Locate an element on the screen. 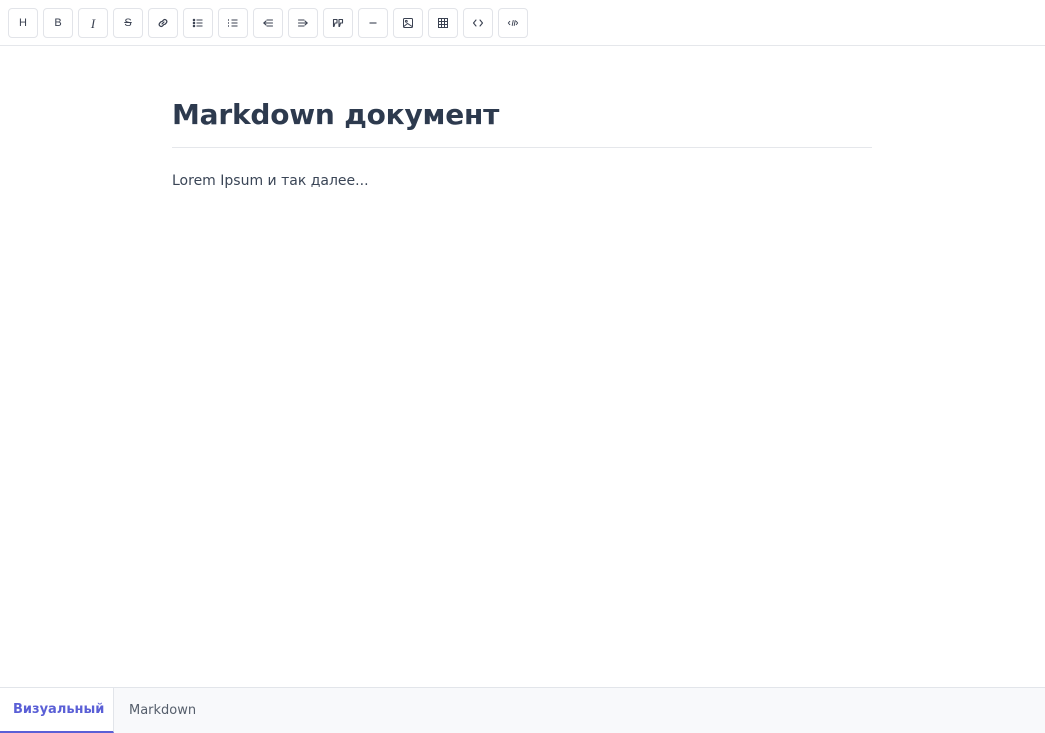  link-icon is located at coordinates (163, 23).